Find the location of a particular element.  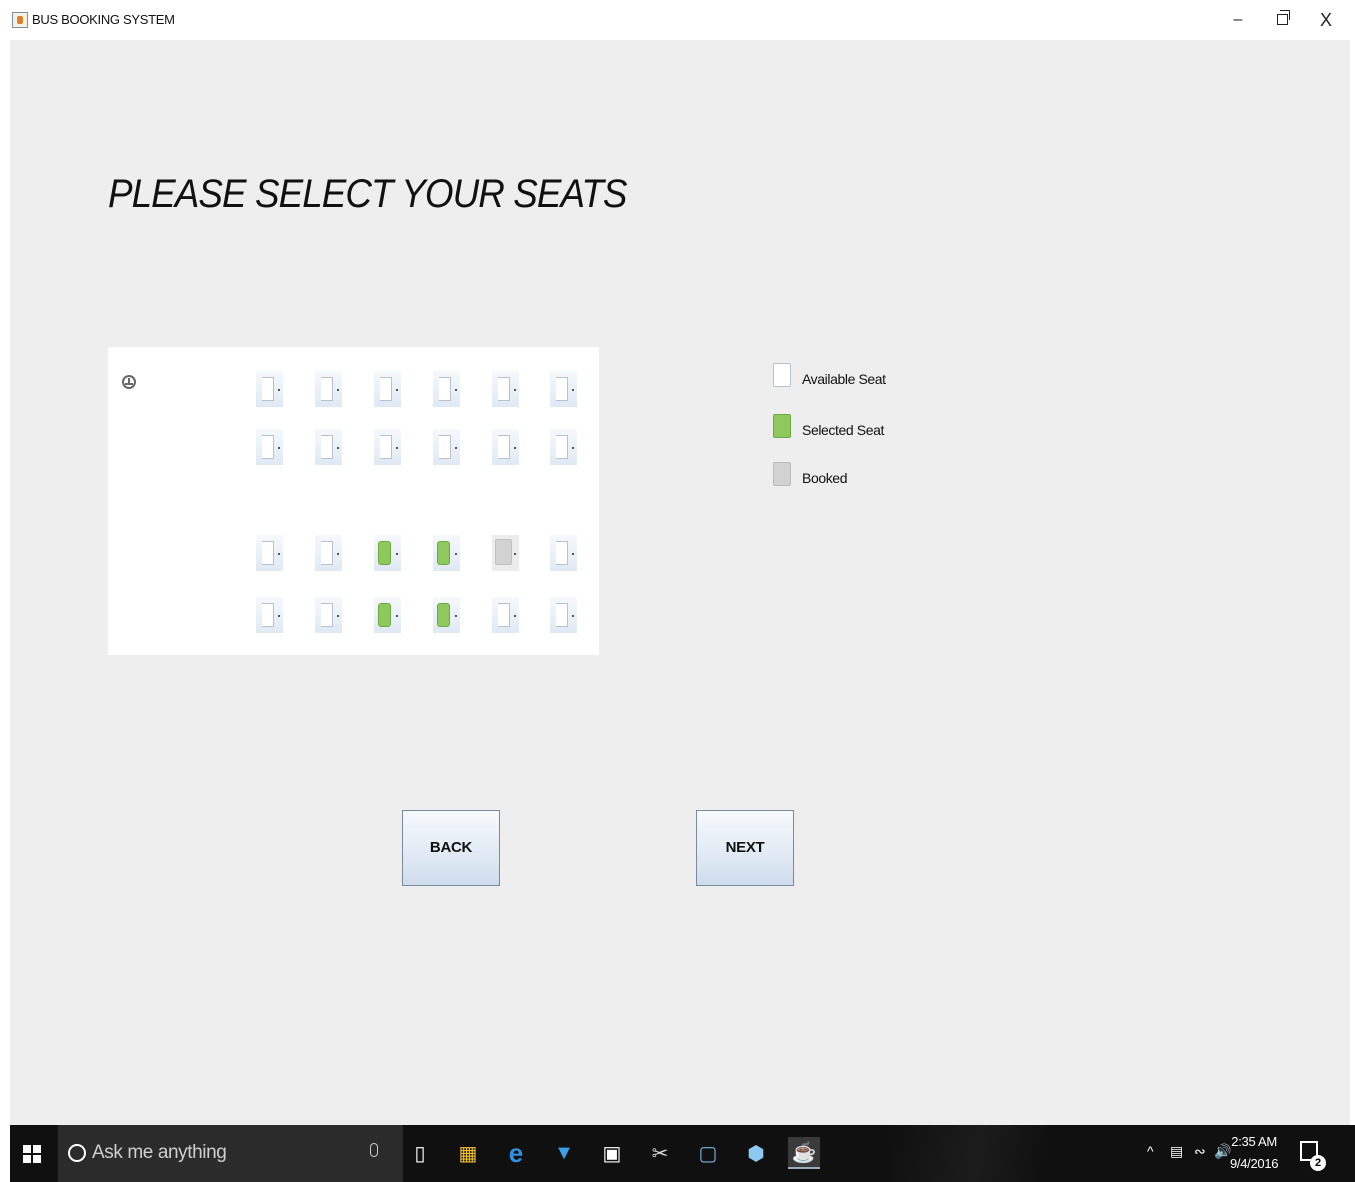

file-explorer-icon: ▦ is located at coordinates (468, 1153).